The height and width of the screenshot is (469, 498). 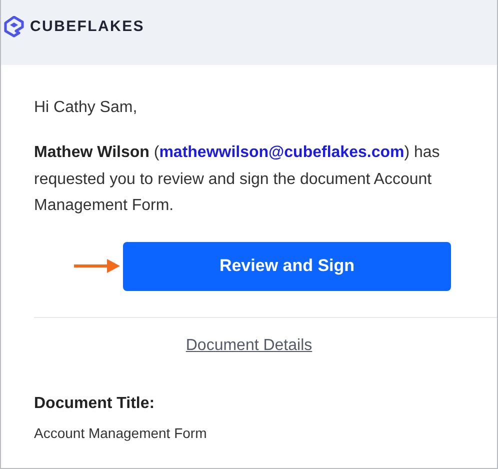 I want to click on arrow-icon, so click(x=97, y=266).